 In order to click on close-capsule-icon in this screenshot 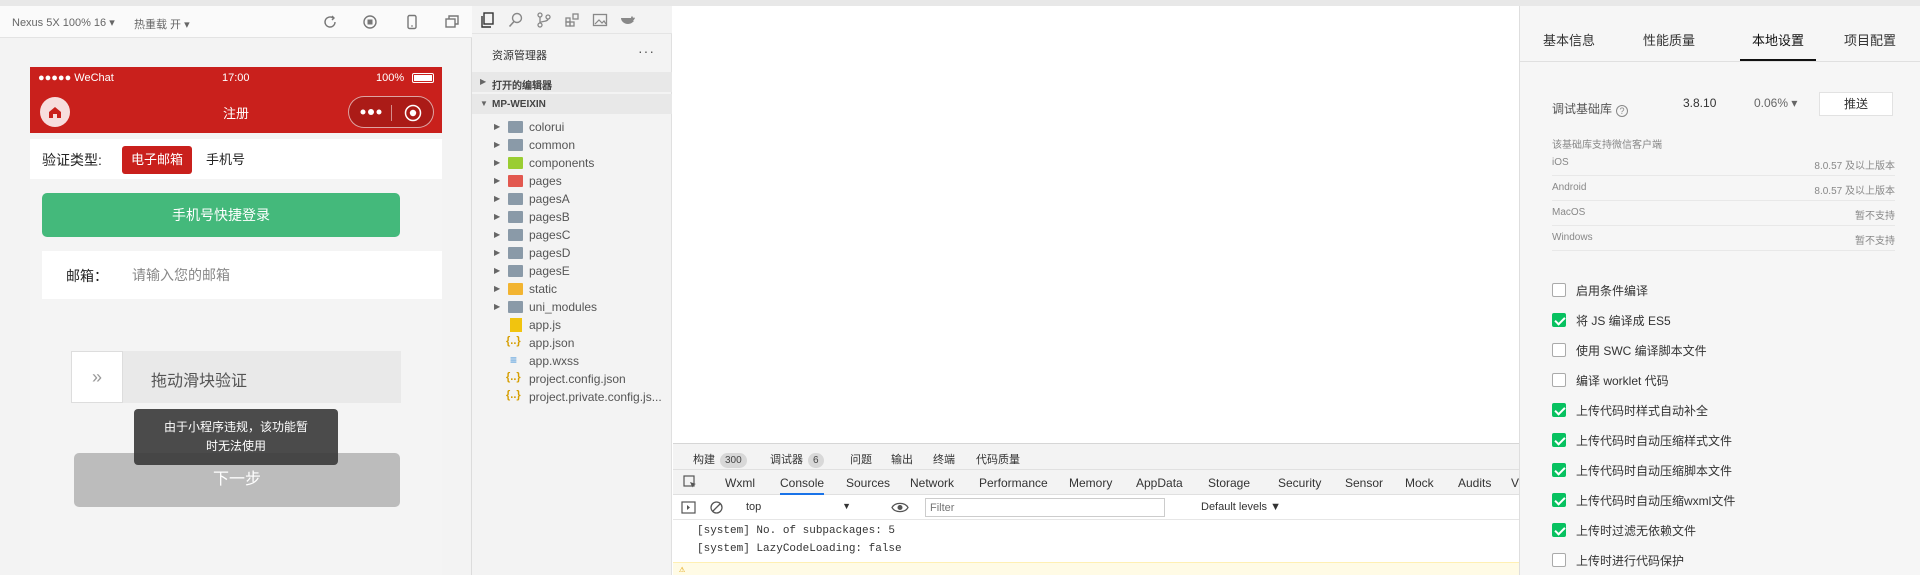, I will do `click(413, 113)`.